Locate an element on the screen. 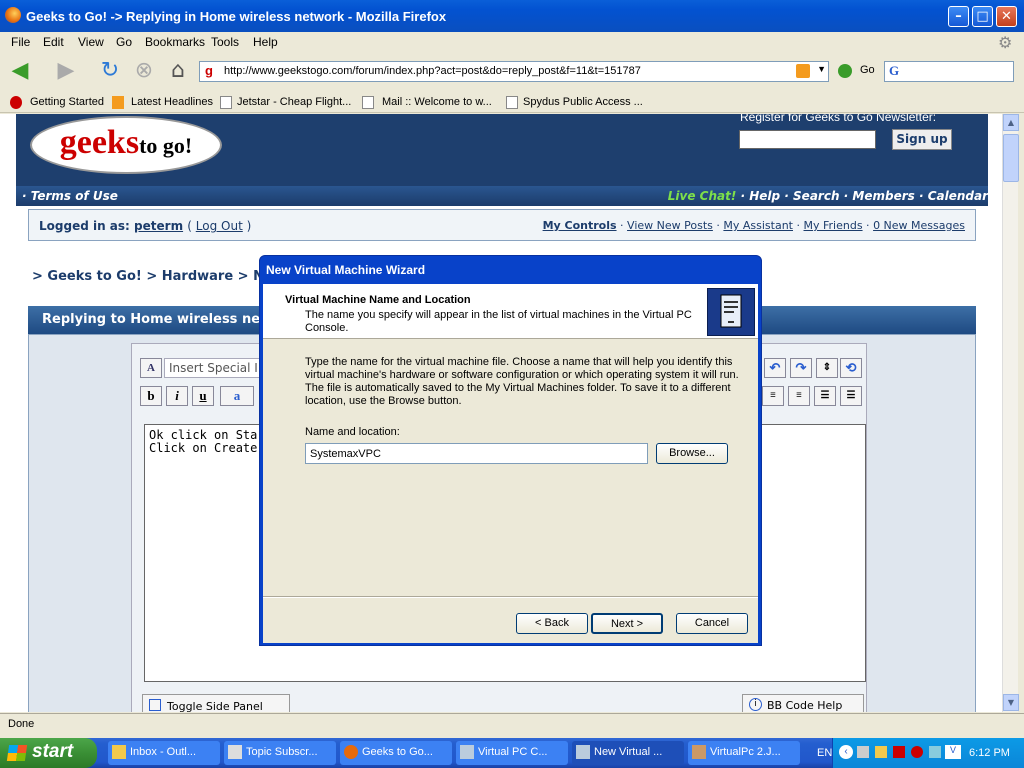 This screenshot has width=1024, height=768. redo-icon: ↷ is located at coordinates (801, 368).